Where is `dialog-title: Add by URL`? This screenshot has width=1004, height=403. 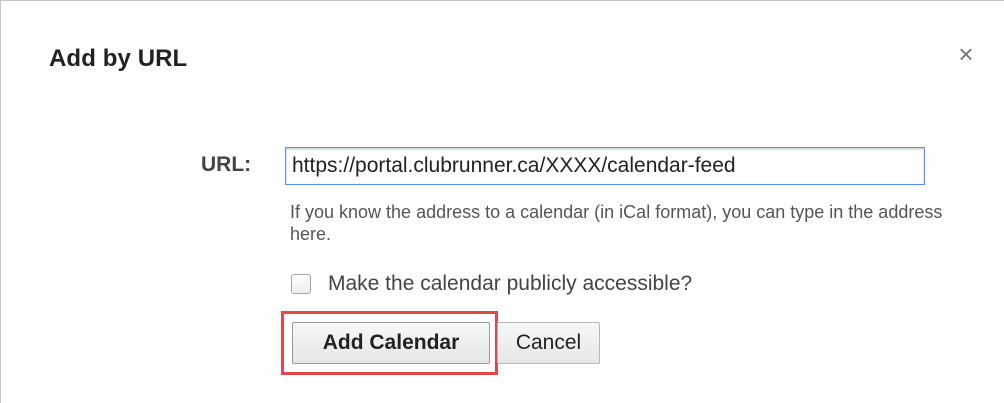
dialog-title: Add by URL is located at coordinates (118, 58).